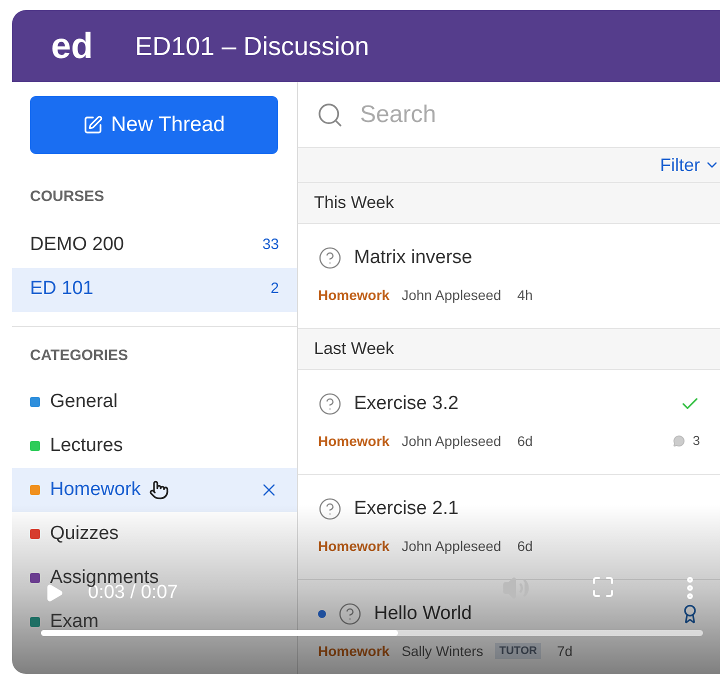  I want to click on thread-title: Exercise 2.1, so click(406, 509).